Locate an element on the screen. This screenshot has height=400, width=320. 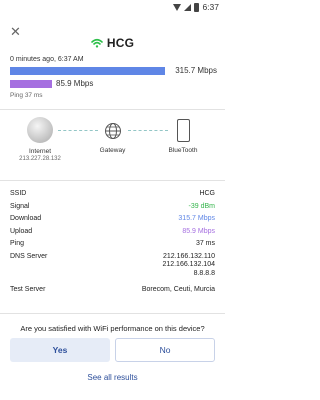
upload-label: Upload is located at coordinates (21, 231).